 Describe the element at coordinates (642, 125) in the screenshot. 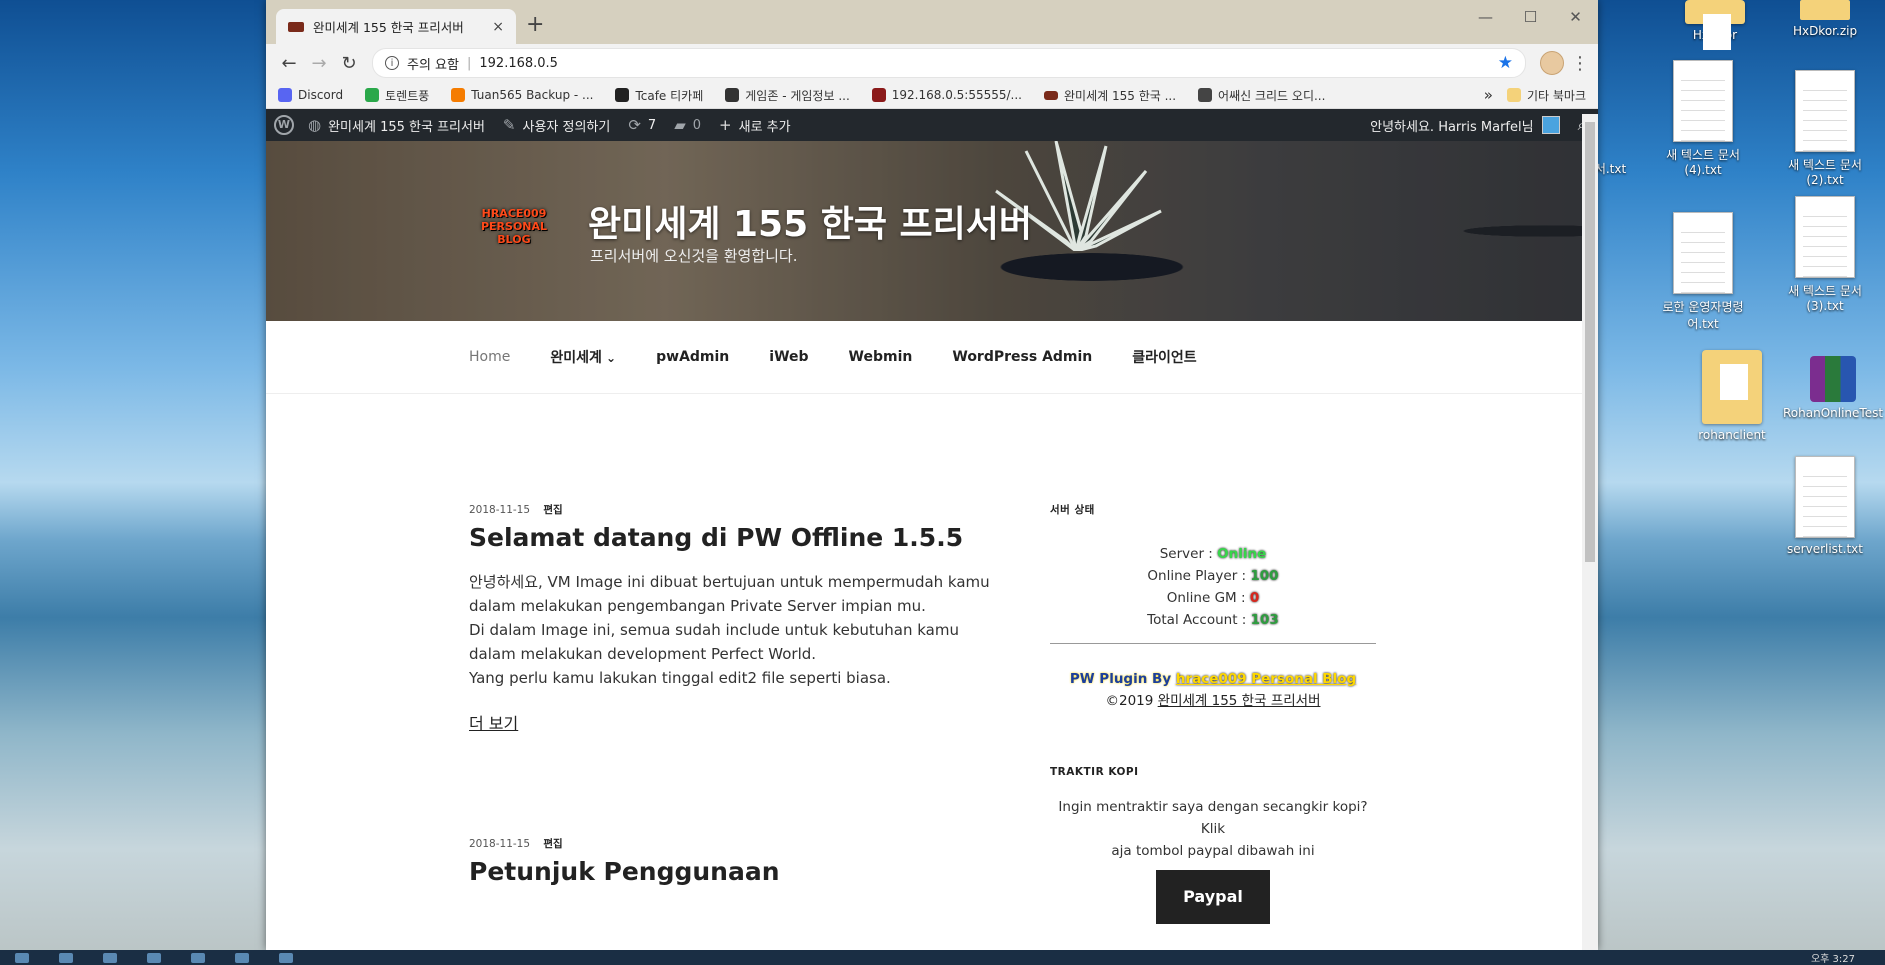

I see `admin-updates-link: ⟳ 7` at that location.